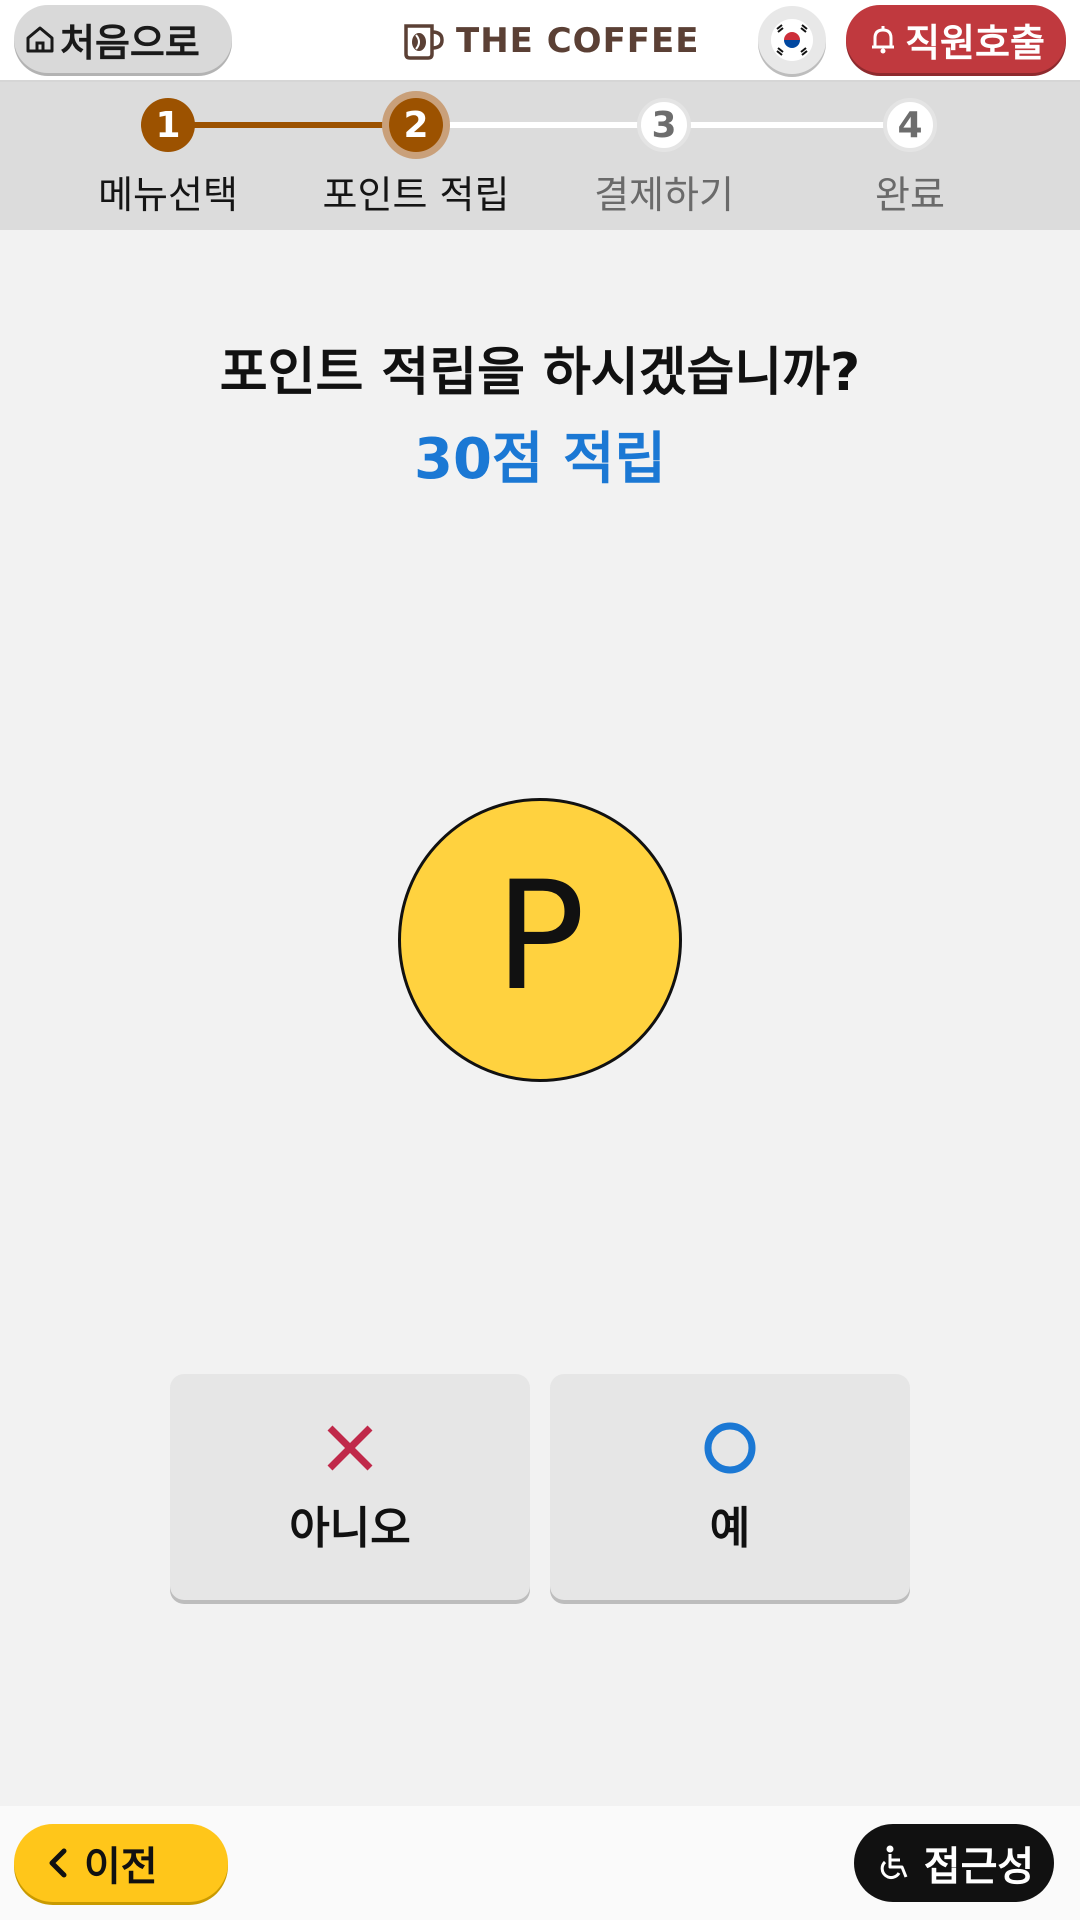  What do you see at coordinates (540, 1863) in the screenshot?
I see `bottom-bar: 이전 접근성` at bounding box center [540, 1863].